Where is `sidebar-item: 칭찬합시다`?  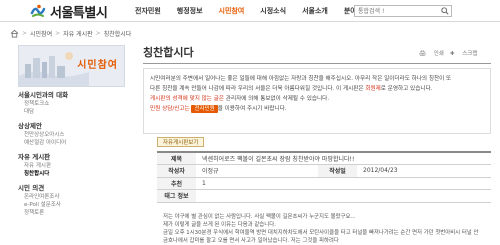
sidebar-item: 칭찬합시다 is located at coordinates (71, 174).